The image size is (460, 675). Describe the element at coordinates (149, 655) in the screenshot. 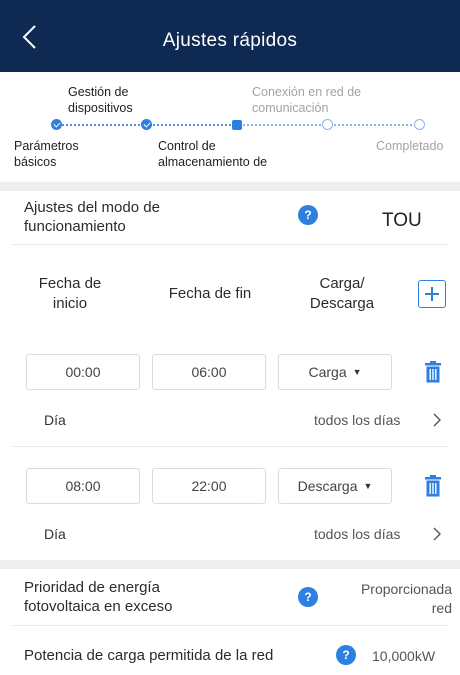

I see `grid-power-label: Potencia de carga permitida de la red` at that location.